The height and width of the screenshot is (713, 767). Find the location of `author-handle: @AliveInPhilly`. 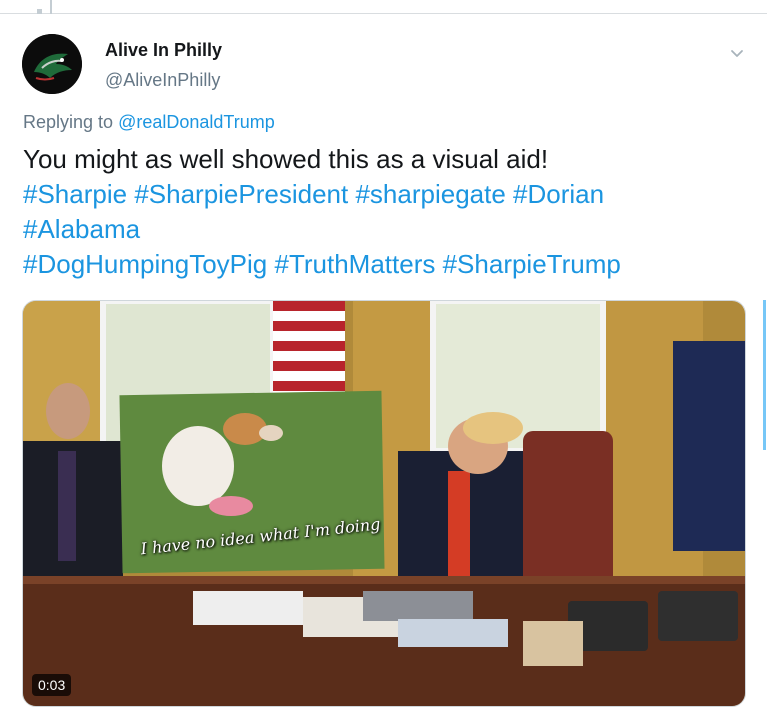

author-handle: @AliveInPhilly is located at coordinates (162, 80).